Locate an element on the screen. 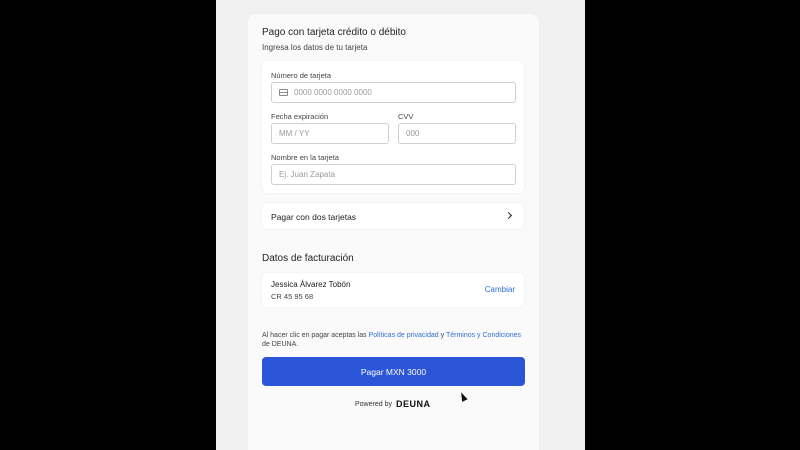 The image size is (800, 450). privacy-policy-link: Políticas de privacidad is located at coordinates (404, 335).